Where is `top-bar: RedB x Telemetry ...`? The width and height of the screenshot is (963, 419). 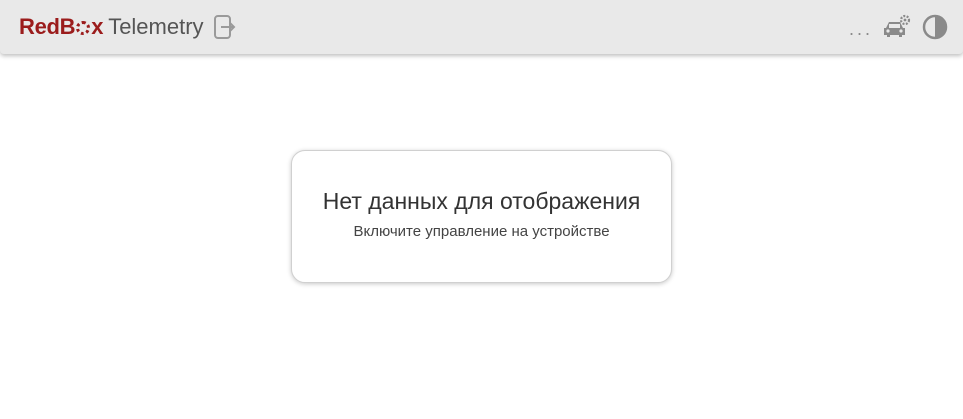
top-bar: RedB x Telemetry ... is located at coordinates (481, 27).